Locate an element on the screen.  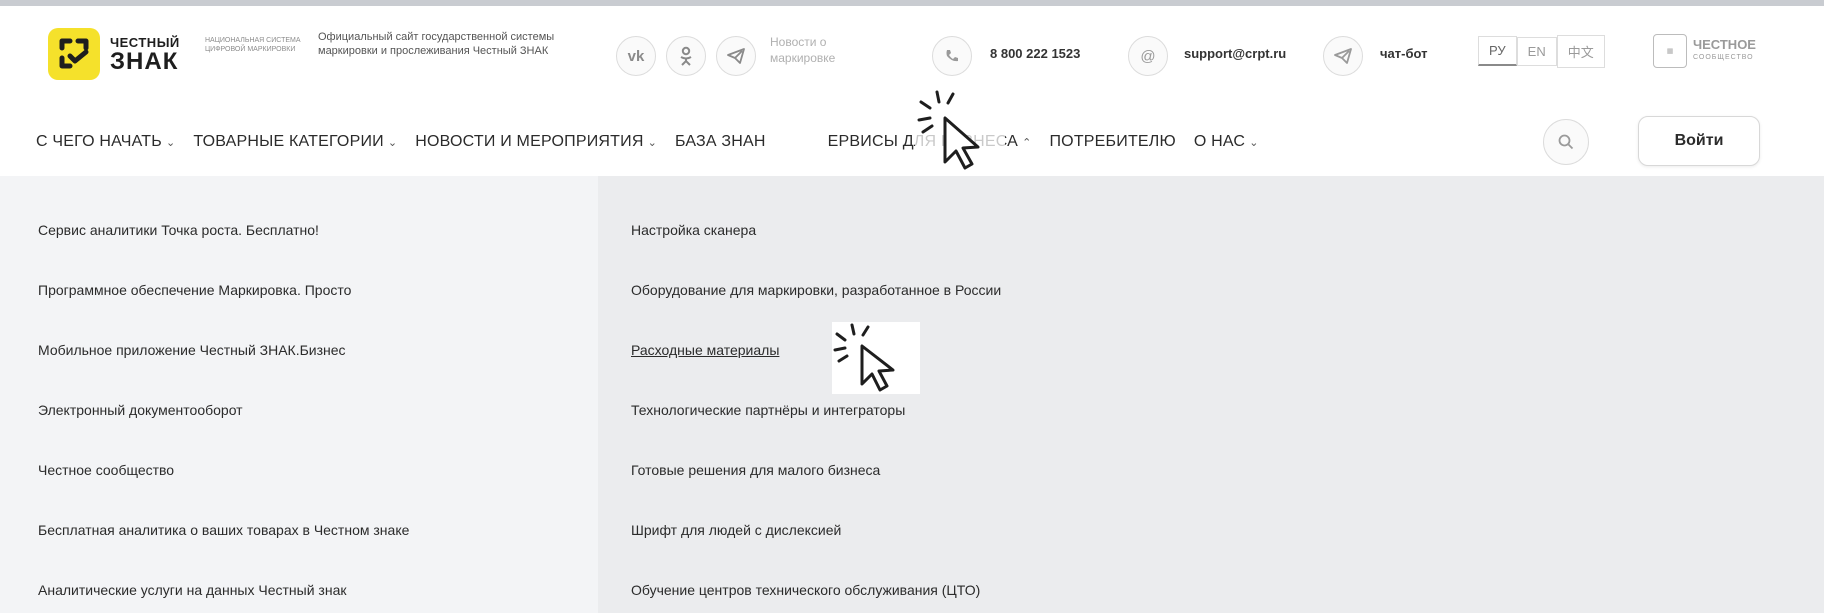
lang-zh: 中文 is located at coordinates (1580, 51).